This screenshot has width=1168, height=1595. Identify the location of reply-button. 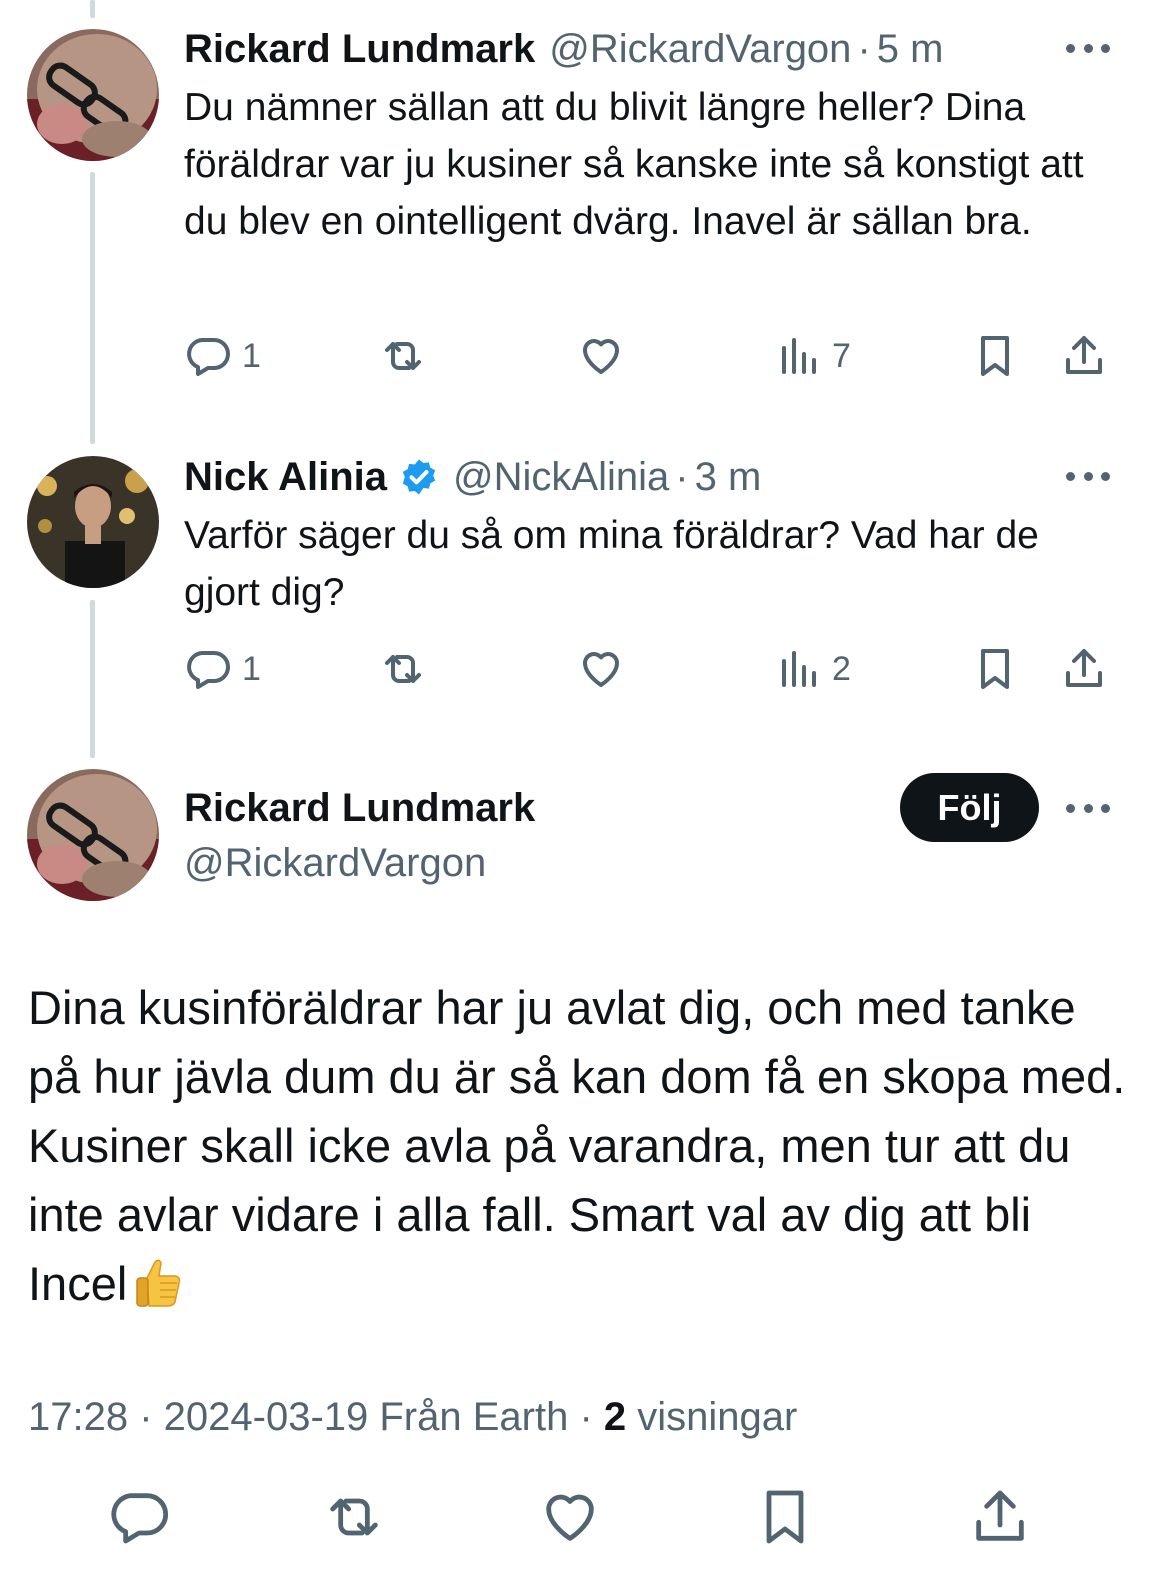
(139, 1517).